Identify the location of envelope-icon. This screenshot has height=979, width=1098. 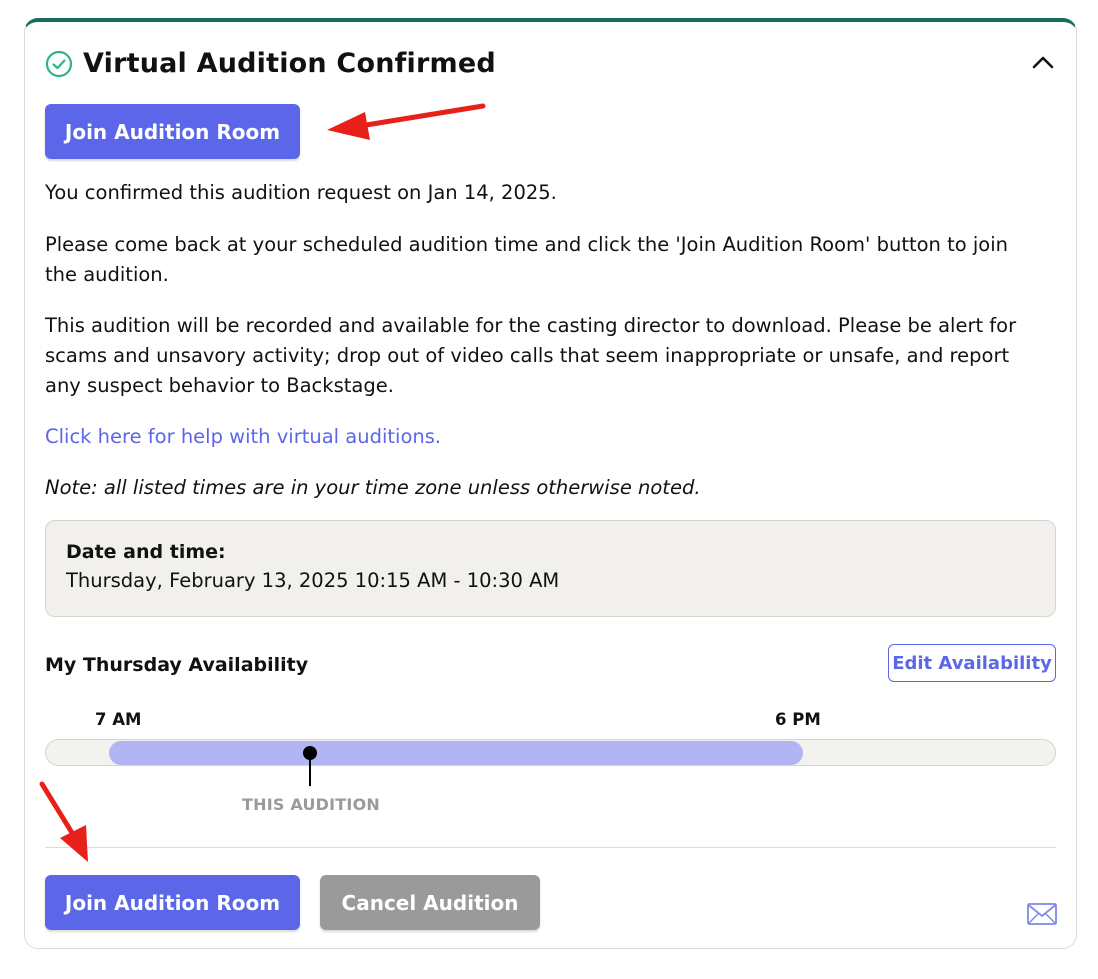
(1042, 914).